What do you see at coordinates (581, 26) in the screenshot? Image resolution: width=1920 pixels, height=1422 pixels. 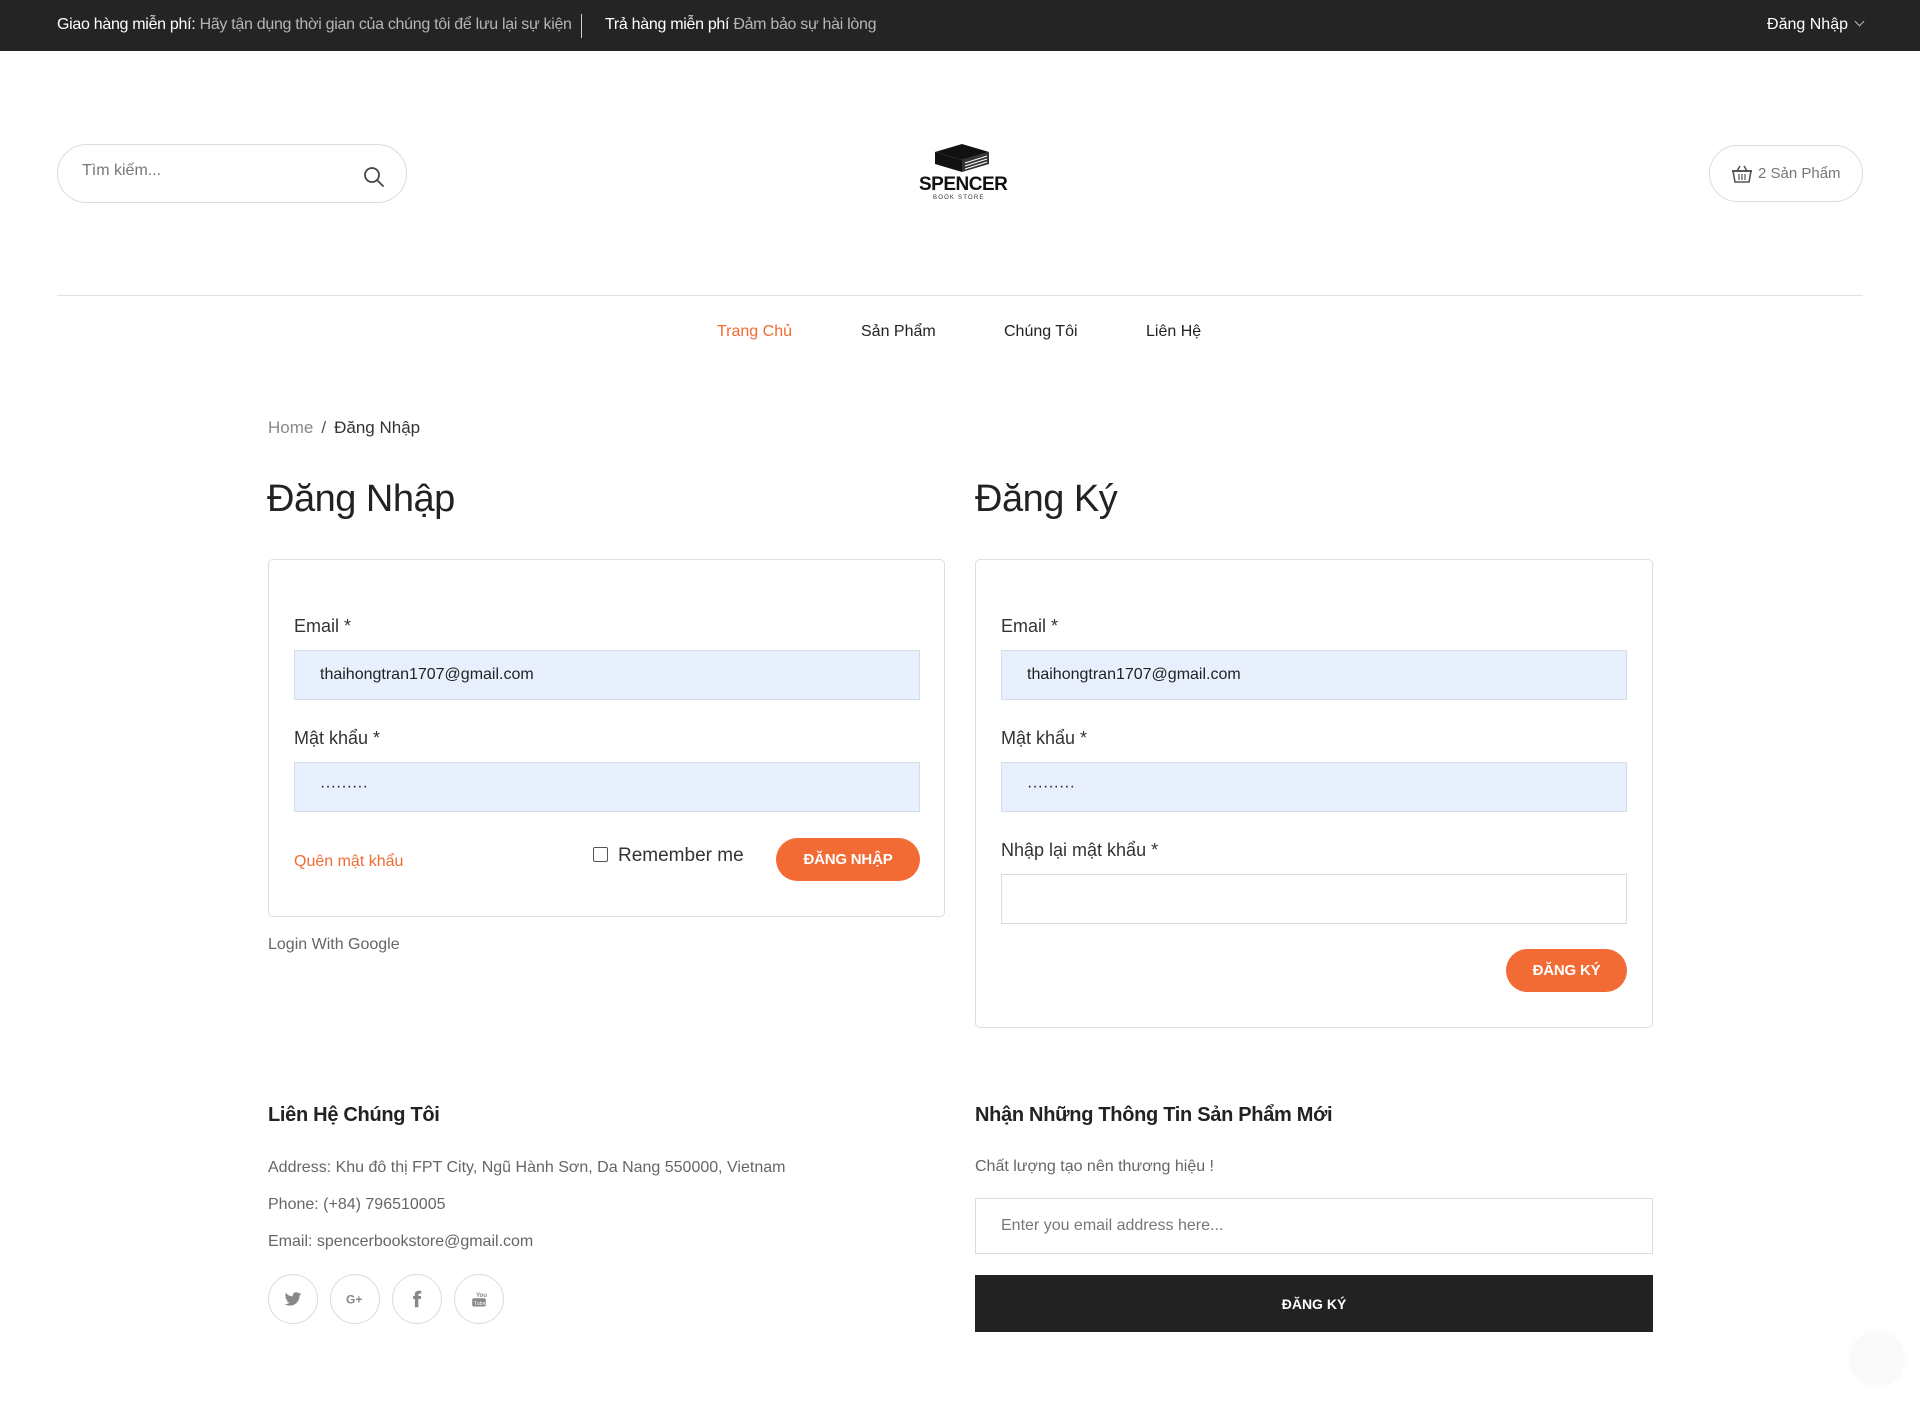 I see `topbar-divider` at bounding box center [581, 26].